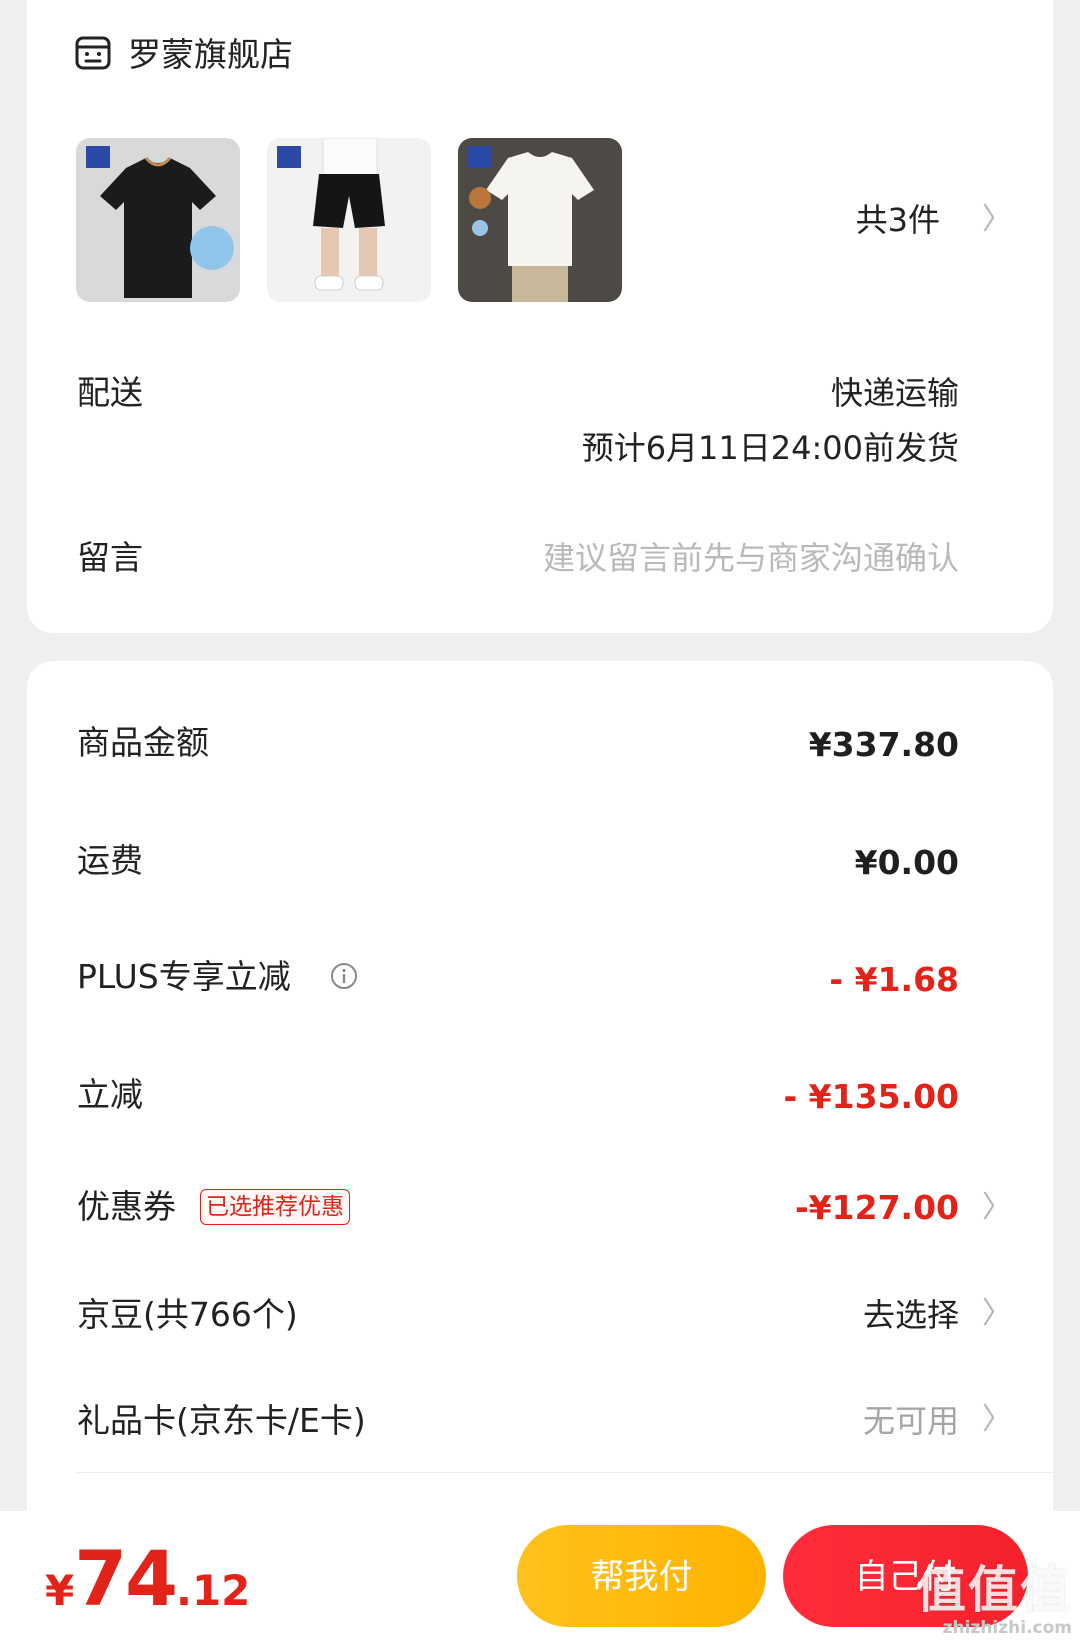  I want to click on delivery-method: 快递运输, so click(895, 393).